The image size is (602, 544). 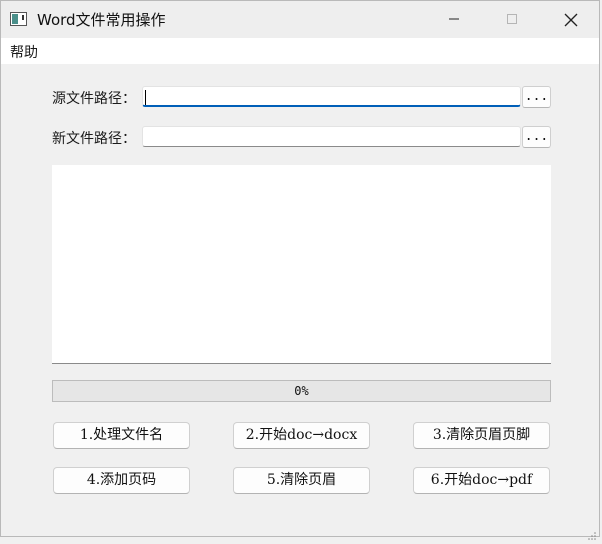 What do you see at coordinates (331, 96) in the screenshot?
I see `source-path-input` at bounding box center [331, 96].